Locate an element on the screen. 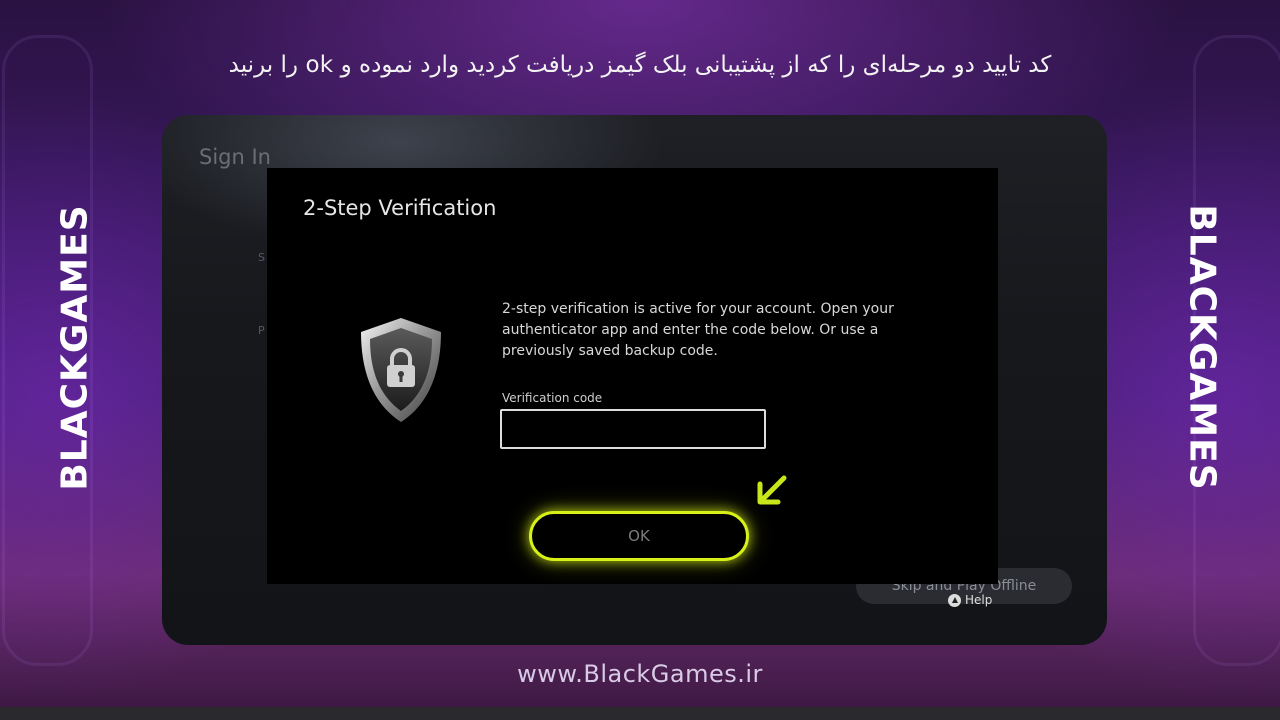 This screenshot has height=720, width=1280. verification-code-label: Verification code is located at coordinates (552, 398).